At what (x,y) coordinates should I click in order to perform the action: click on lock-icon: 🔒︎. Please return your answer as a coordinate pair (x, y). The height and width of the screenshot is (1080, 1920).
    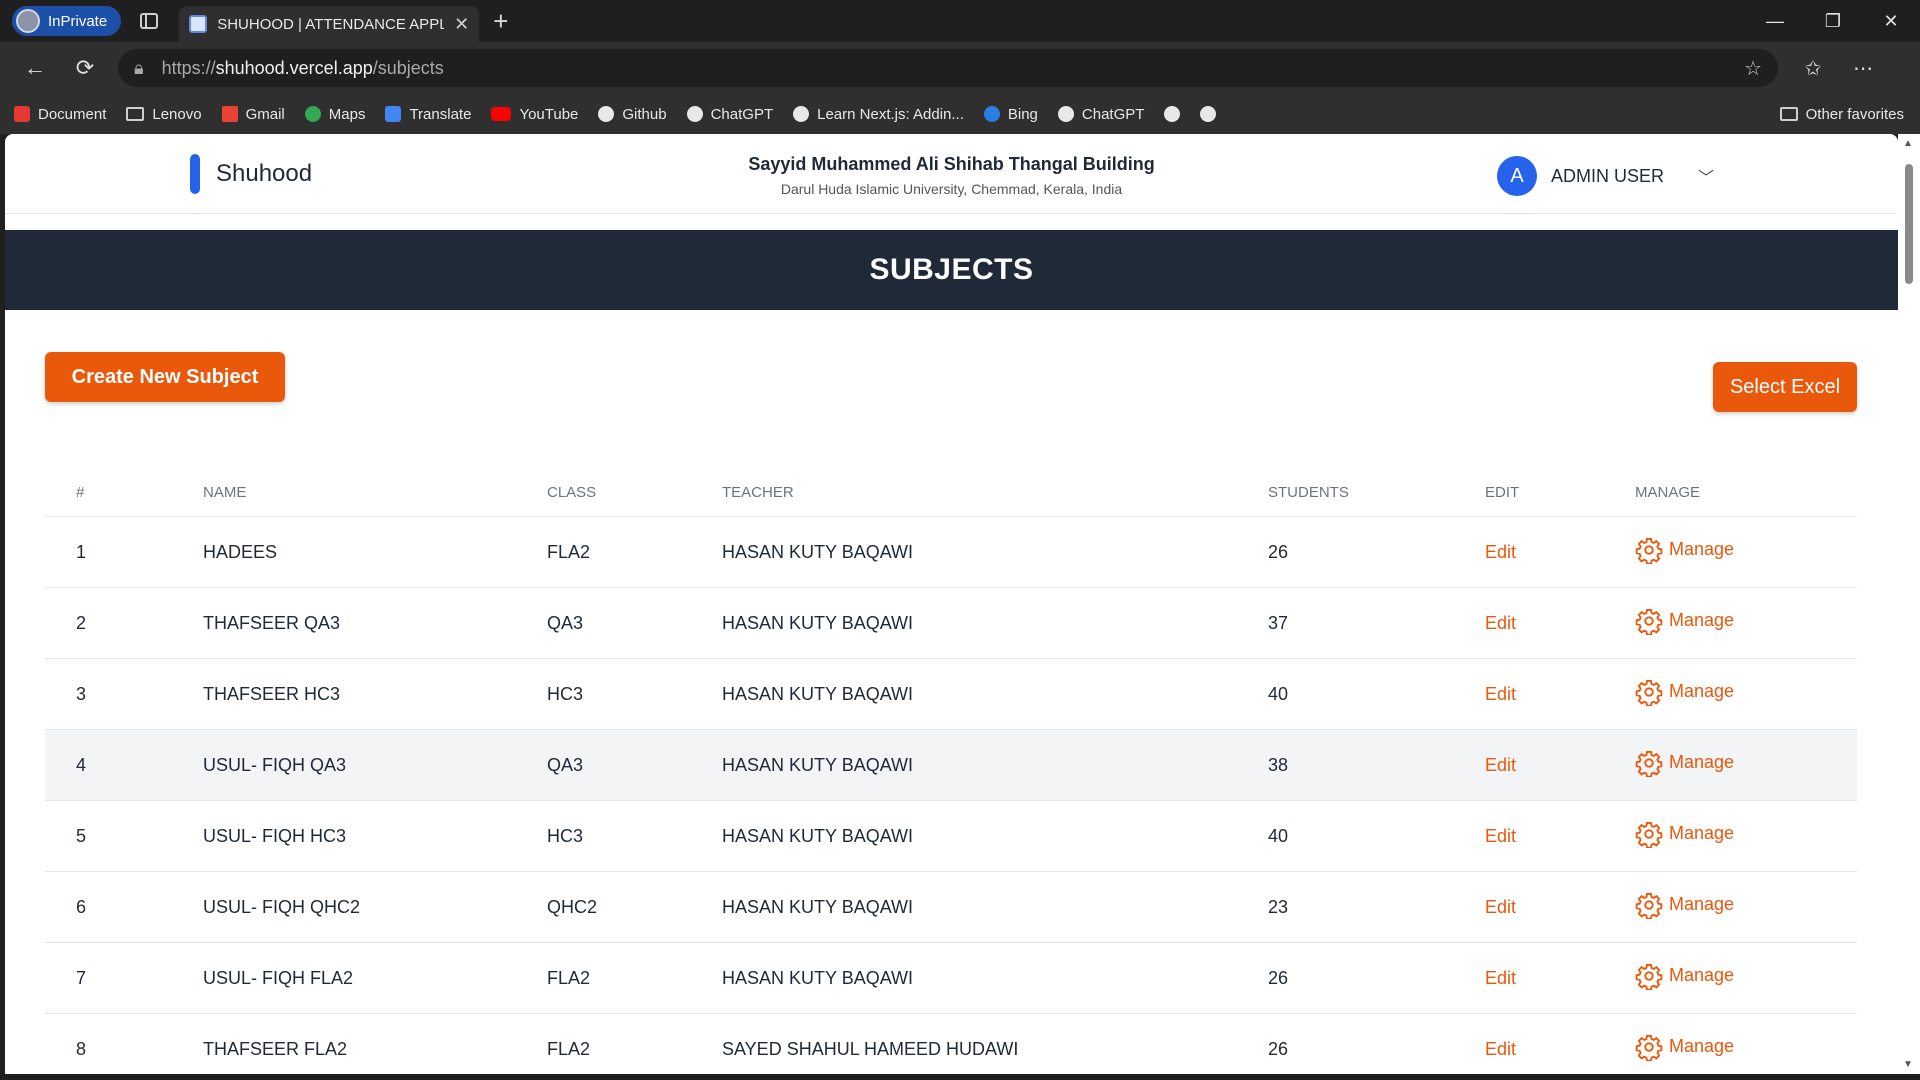
    Looking at the image, I should click on (139, 67).